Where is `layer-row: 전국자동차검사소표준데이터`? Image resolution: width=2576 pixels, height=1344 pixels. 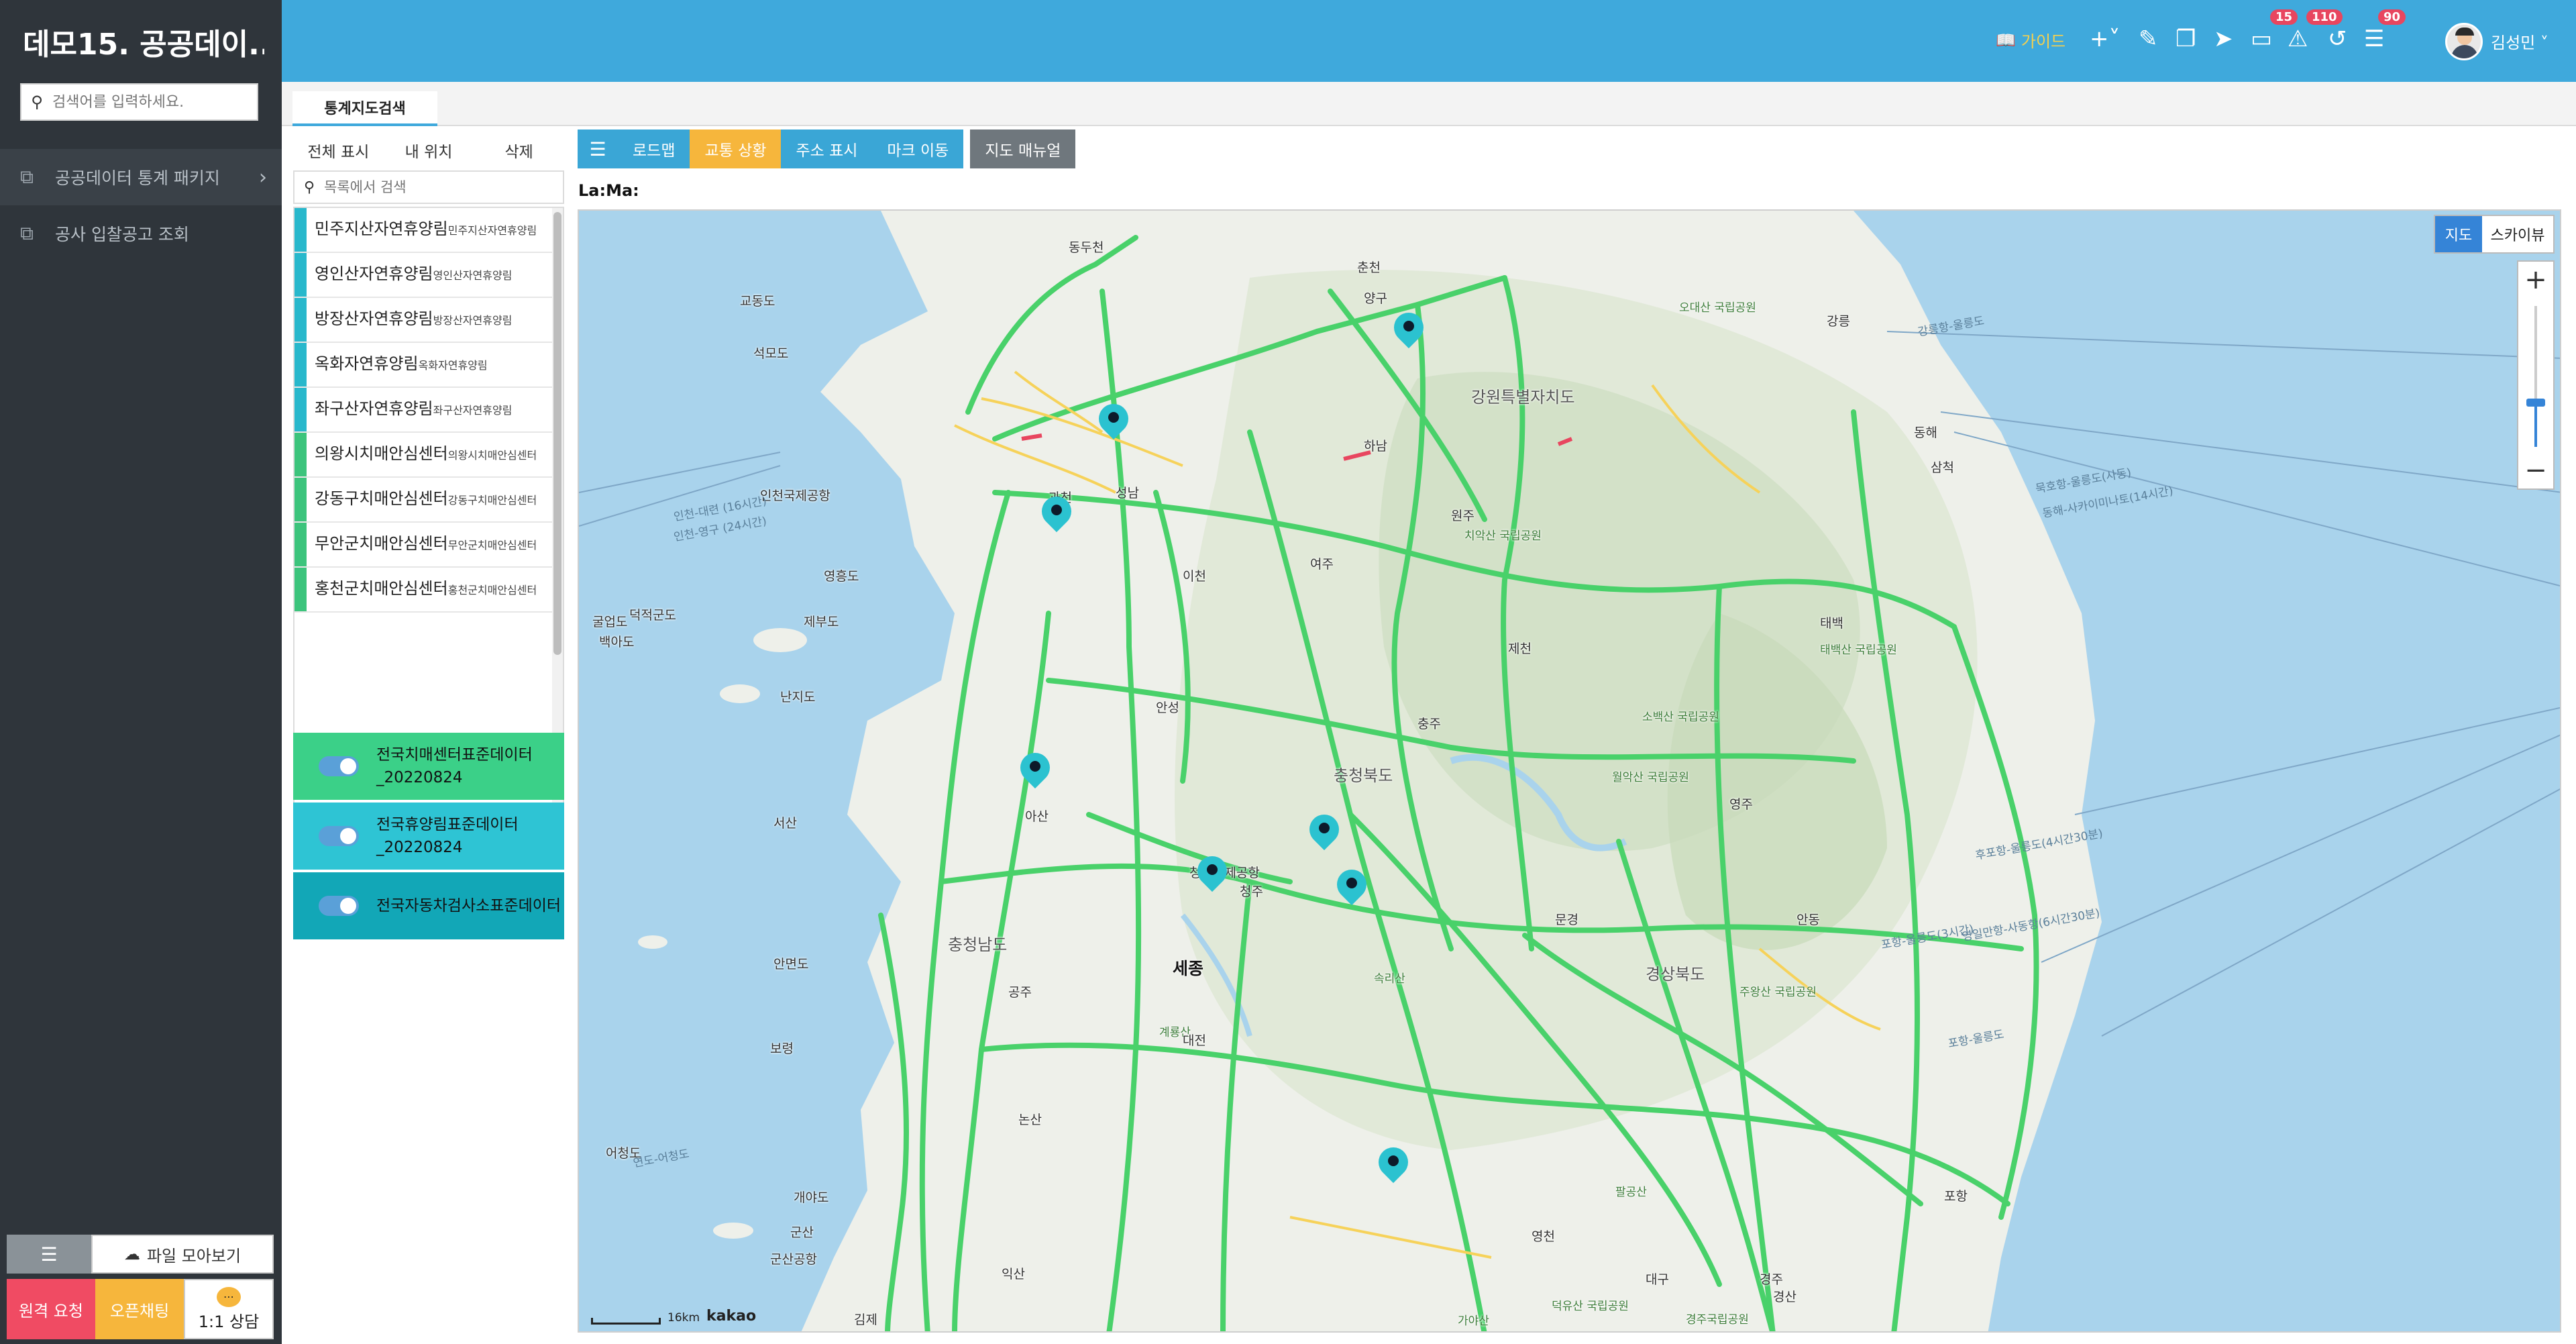
layer-row: 전국자동차검사소표준데이터 is located at coordinates (428, 906).